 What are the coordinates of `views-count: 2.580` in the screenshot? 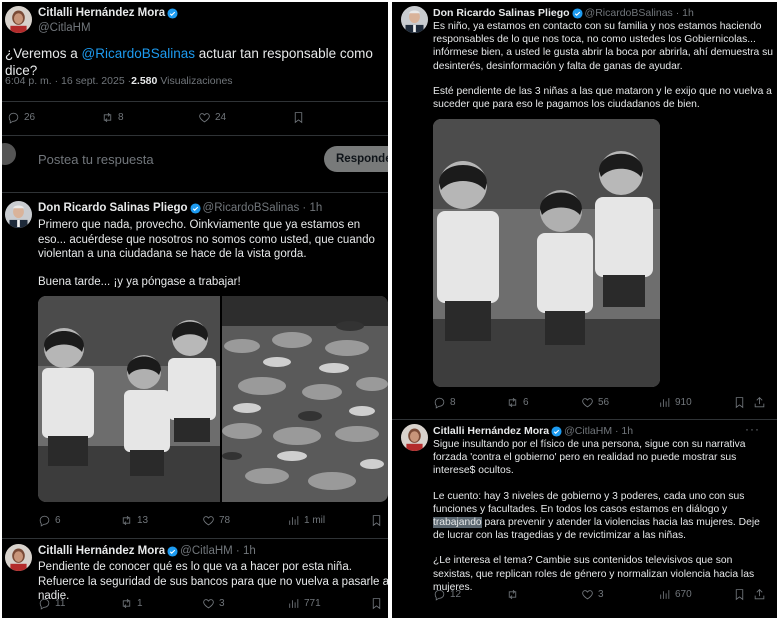 It's located at (144, 81).